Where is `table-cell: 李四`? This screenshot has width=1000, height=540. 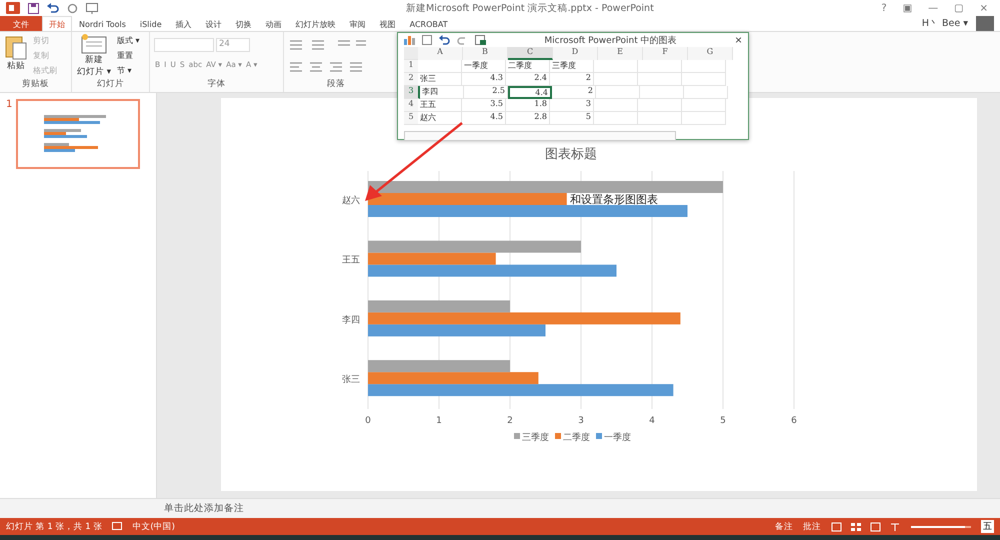 table-cell: 李四 is located at coordinates (442, 92).